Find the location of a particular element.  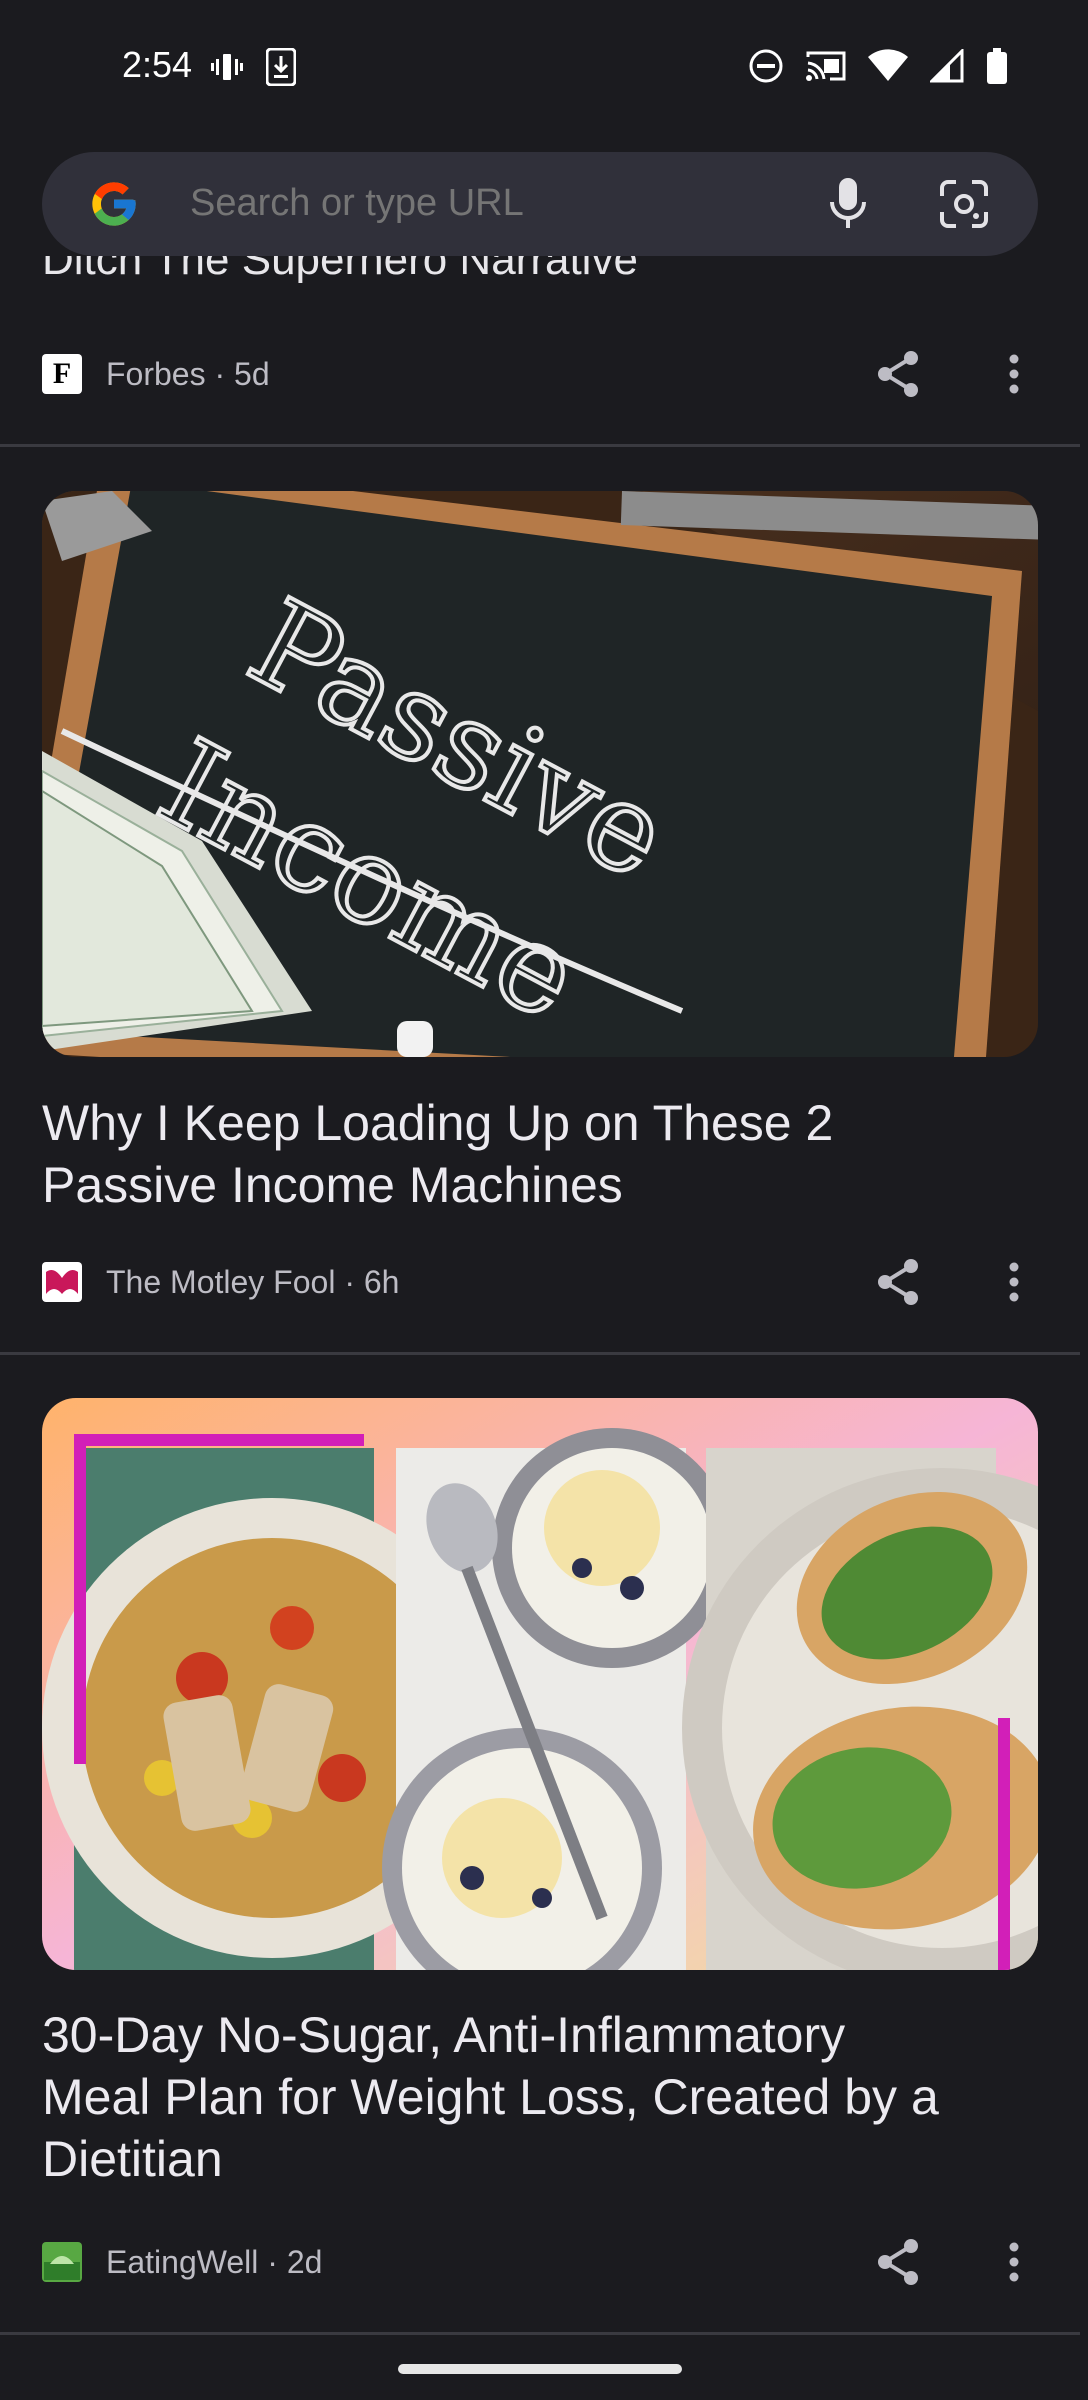

home-indicator is located at coordinates (540, 2369).